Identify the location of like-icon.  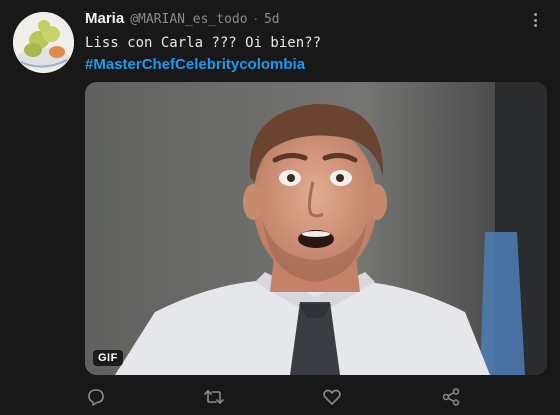
(332, 397).